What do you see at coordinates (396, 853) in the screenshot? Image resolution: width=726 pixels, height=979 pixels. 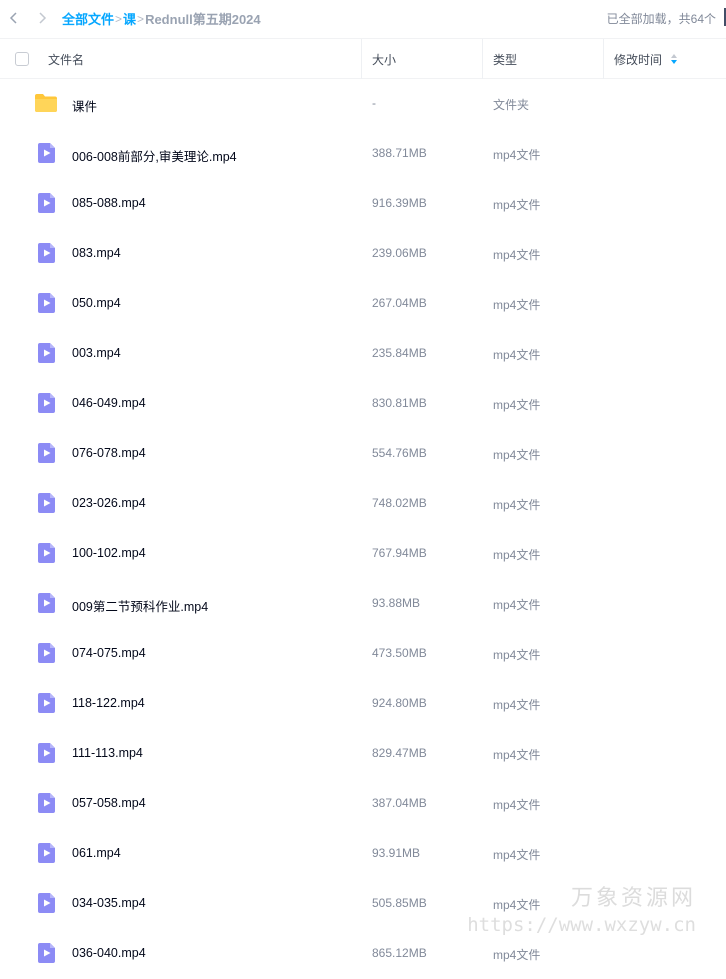 I see `file-size: 93.91MB` at bounding box center [396, 853].